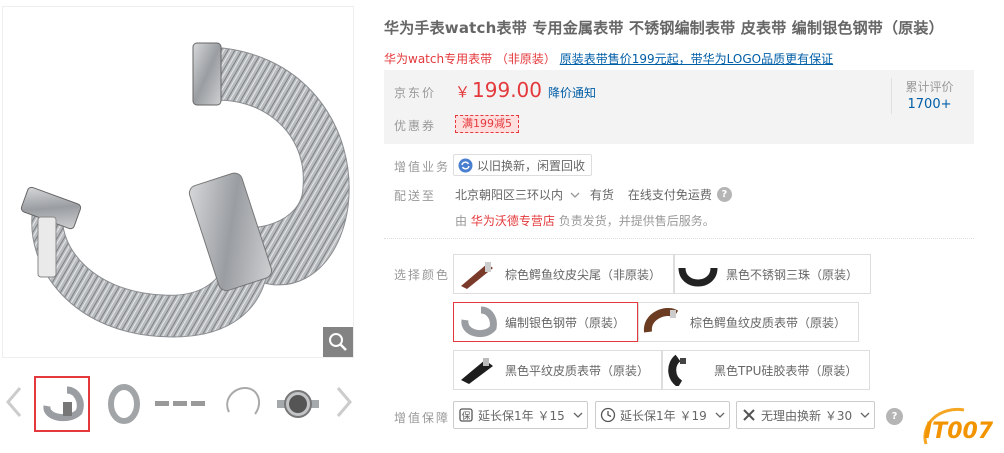  I want to click on black-leather-icon, so click(477, 370).